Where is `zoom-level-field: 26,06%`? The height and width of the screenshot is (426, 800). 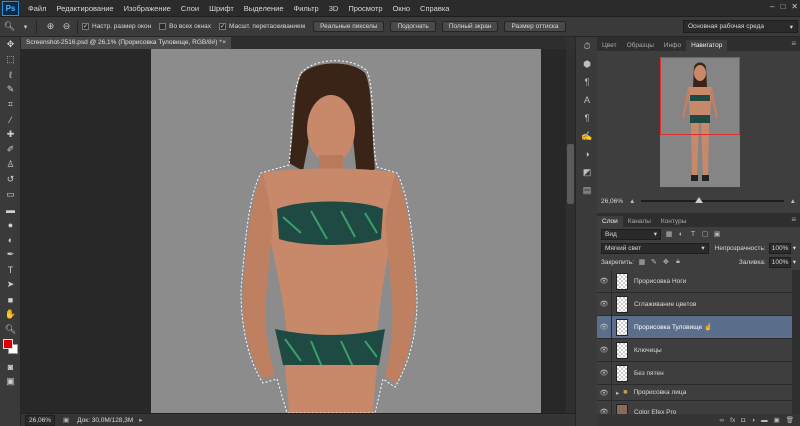
zoom-level-field: 26,06% is located at coordinates (40, 420).